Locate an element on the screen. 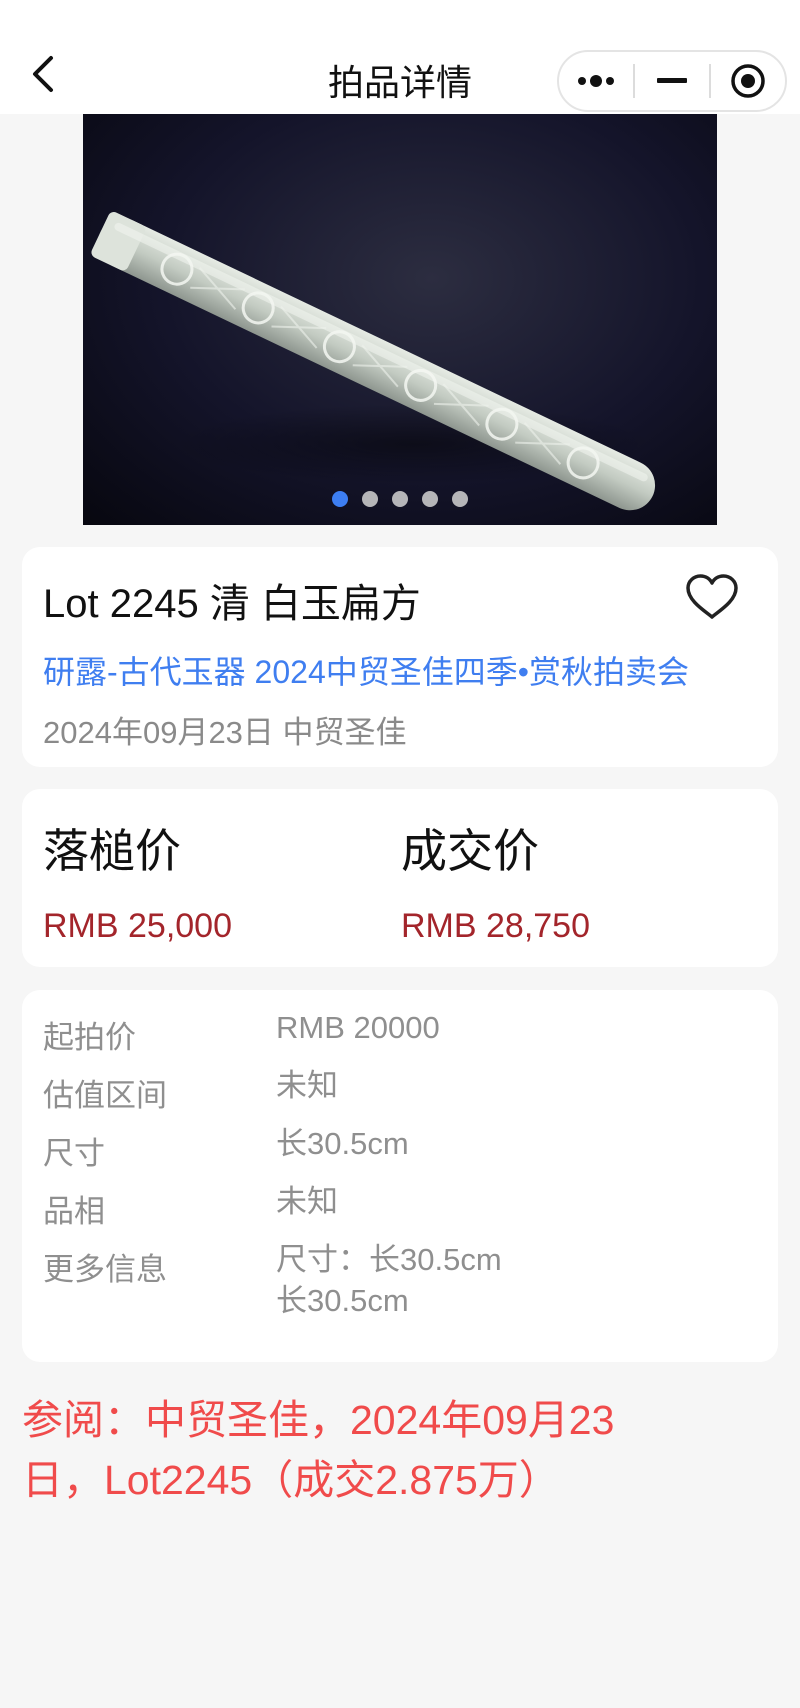 This screenshot has height=1708, width=800. reference-line: 日，Lot2245（成交2.875万） is located at coordinates (291, 1480).